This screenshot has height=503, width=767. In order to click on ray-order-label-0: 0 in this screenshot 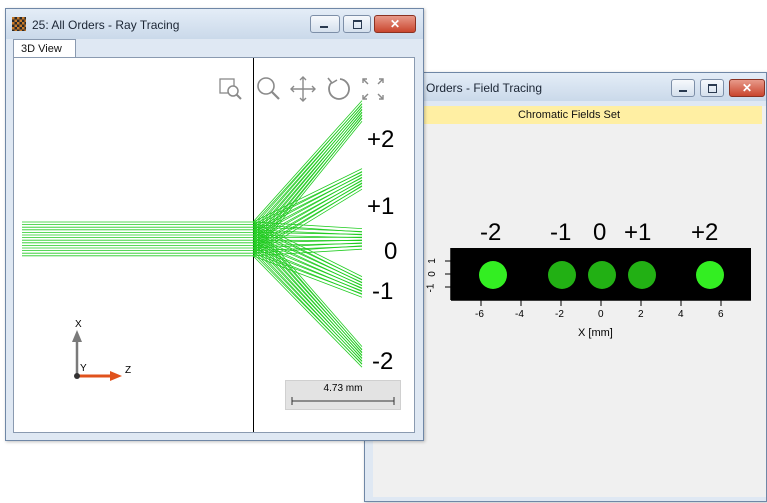, I will do `click(390, 252)`.